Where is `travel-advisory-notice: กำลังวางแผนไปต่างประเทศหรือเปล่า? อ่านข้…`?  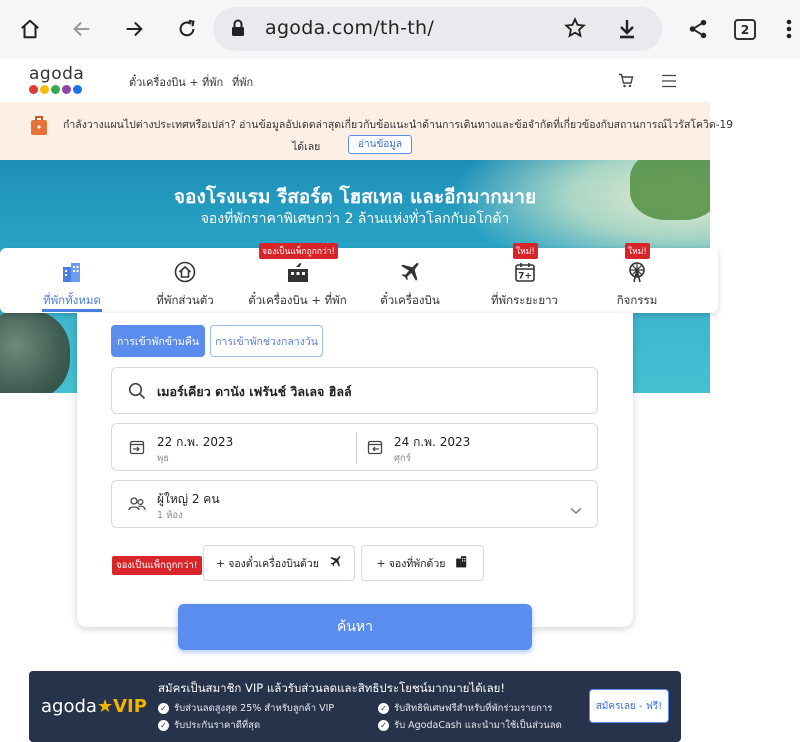
travel-advisory-notice: กำลังวางแผนไปต่างประเทศหรือเปล่า? อ่านข้… is located at coordinates (366, 131).